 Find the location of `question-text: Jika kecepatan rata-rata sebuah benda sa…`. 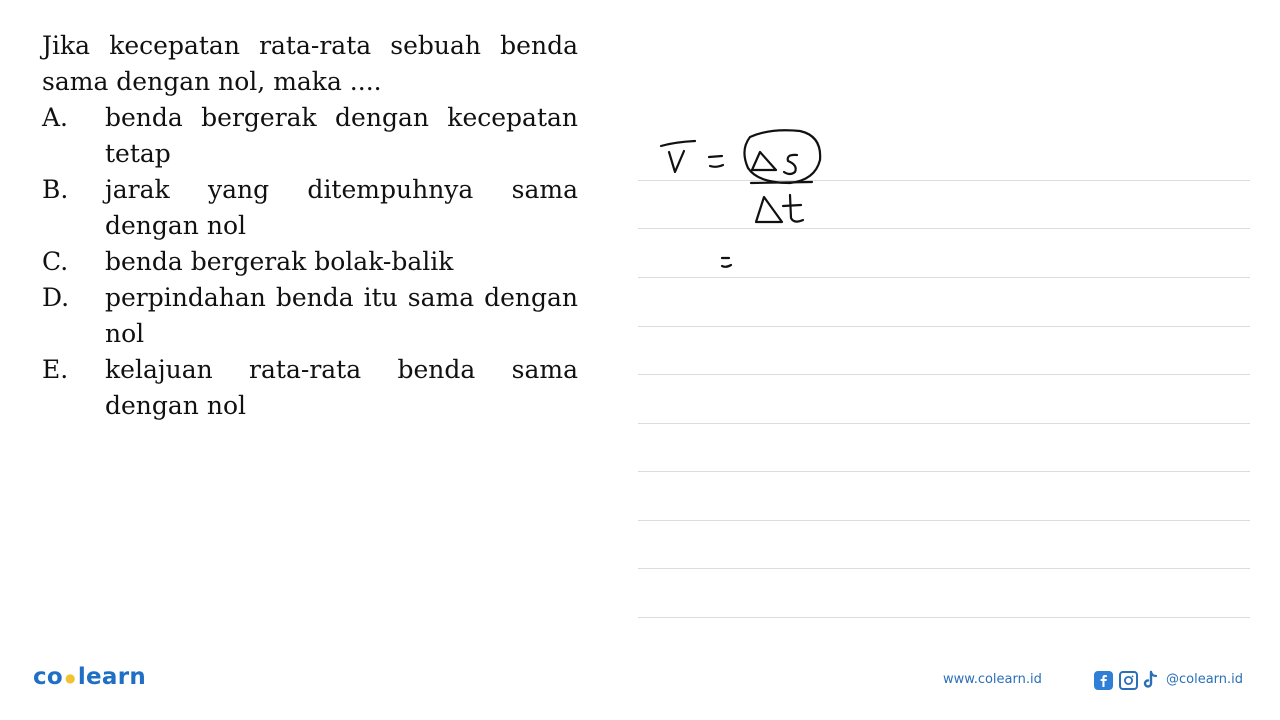

question-text: Jika kecepatan rata-rata sebuah benda sa… is located at coordinates (310, 63).